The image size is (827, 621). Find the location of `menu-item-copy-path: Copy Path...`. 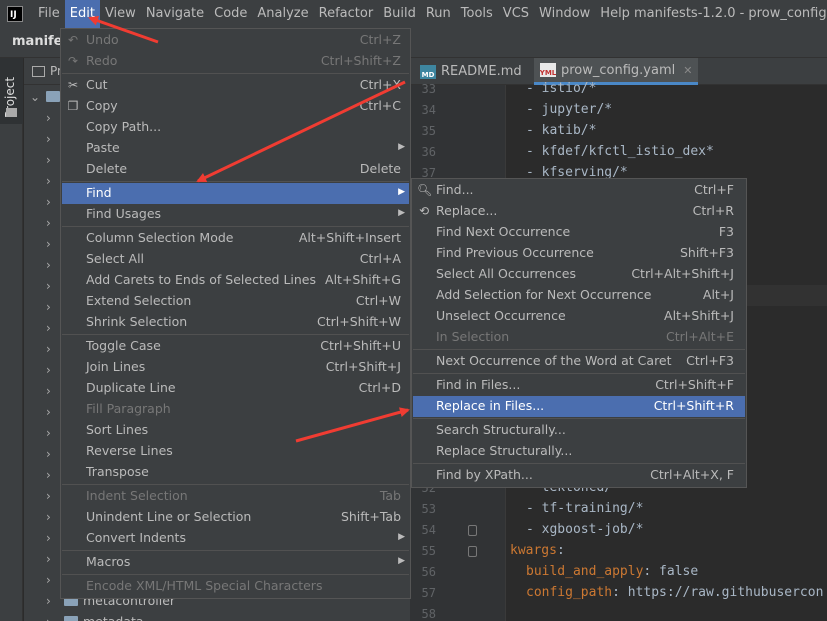

menu-item-copy-path: Copy Path... is located at coordinates (235, 127).